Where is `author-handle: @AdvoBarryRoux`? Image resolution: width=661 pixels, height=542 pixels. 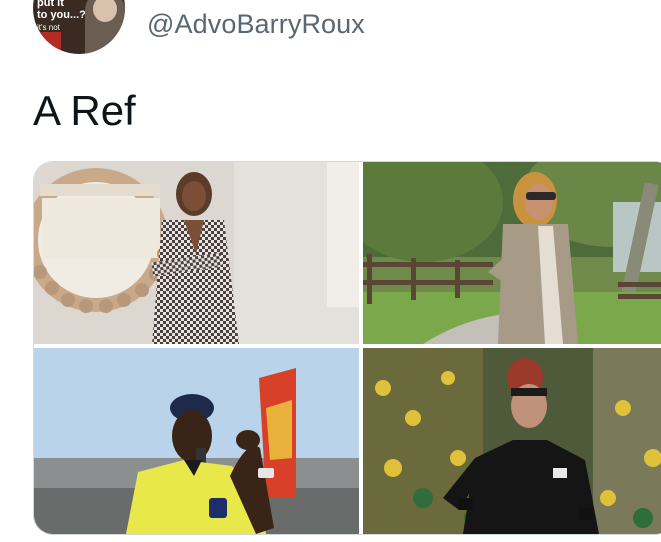 author-handle: @AdvoBarryRoux is located at coordinates (256, 24).